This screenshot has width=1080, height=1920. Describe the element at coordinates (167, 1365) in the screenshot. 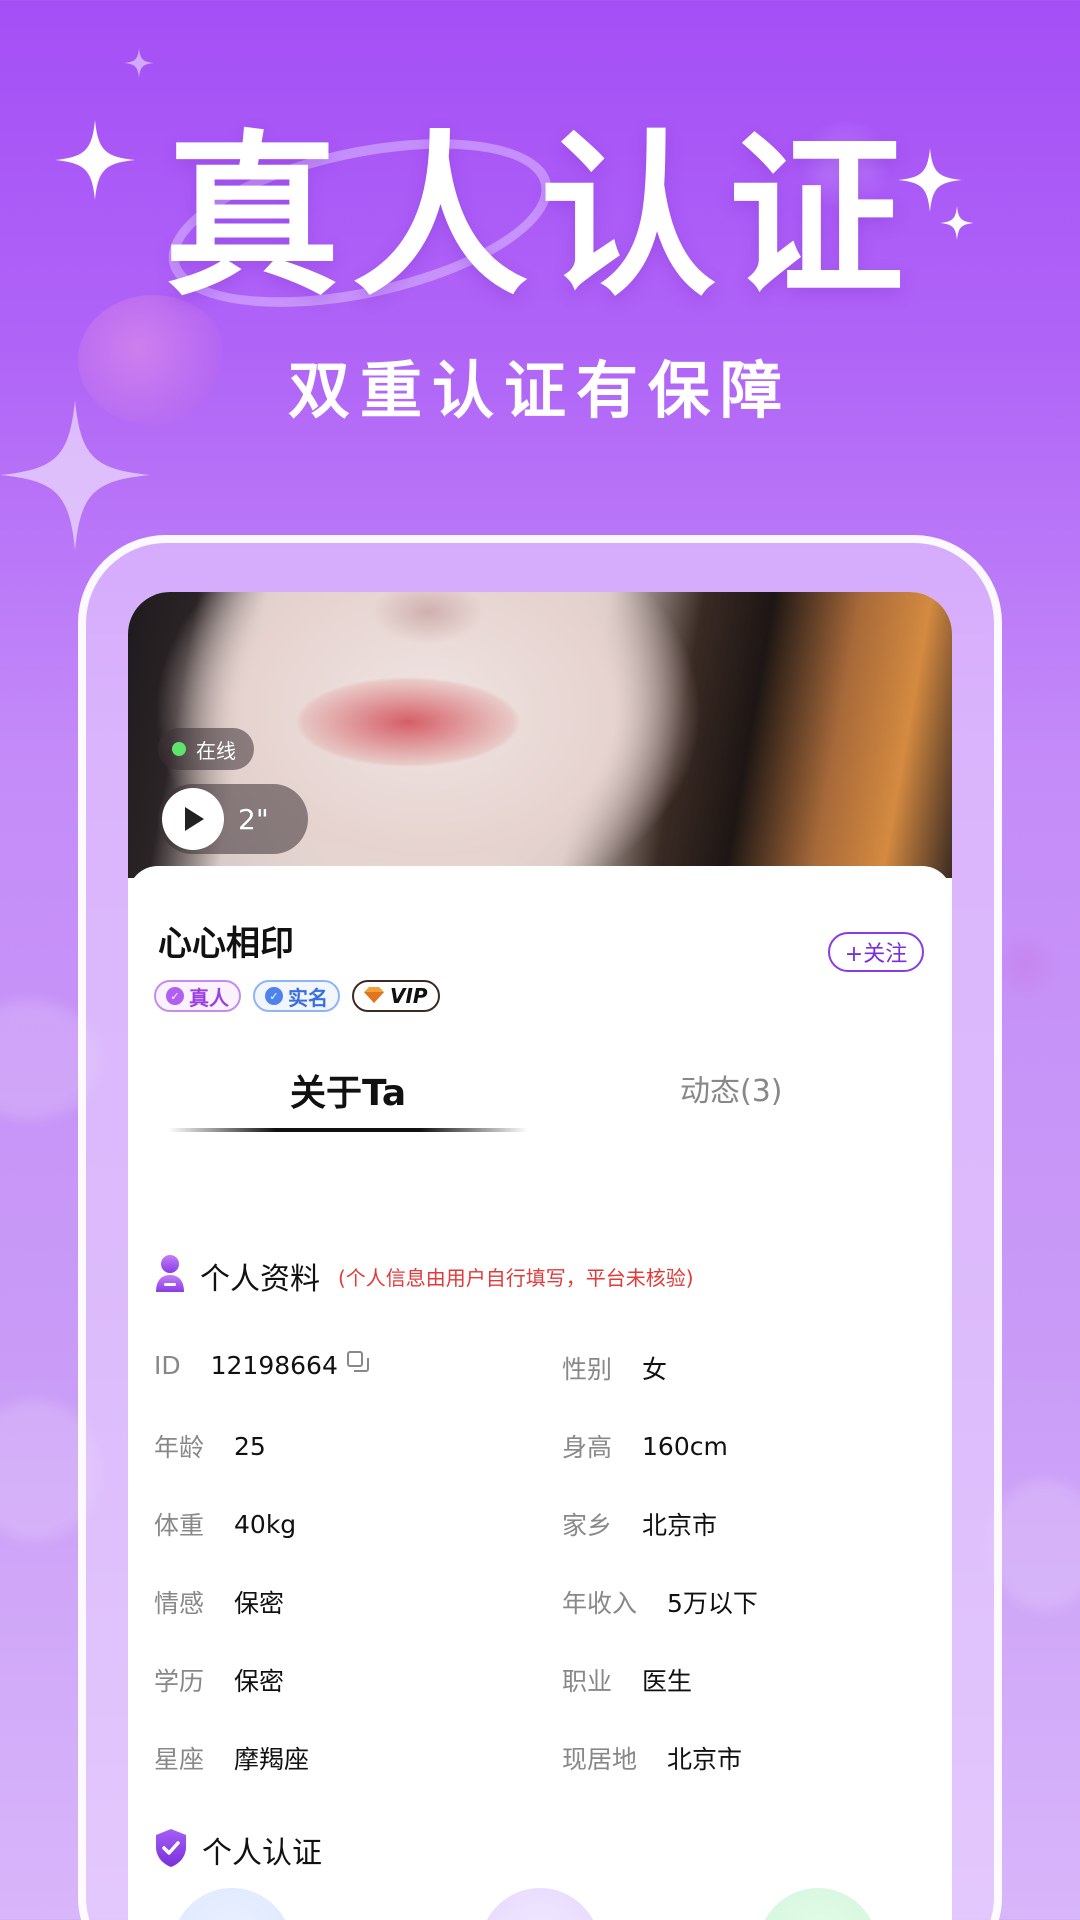

I see `field-label: ID` at that location.